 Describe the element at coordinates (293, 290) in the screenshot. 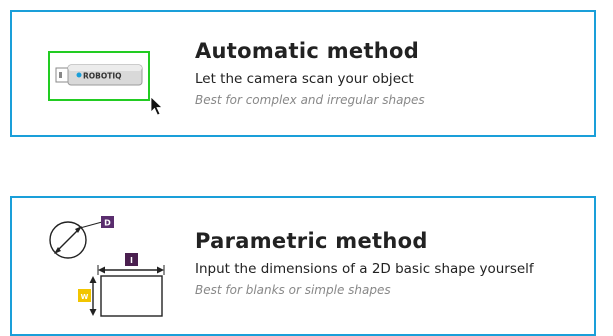

I see `card-hint: Best for blanks or simple shapes` at that location.